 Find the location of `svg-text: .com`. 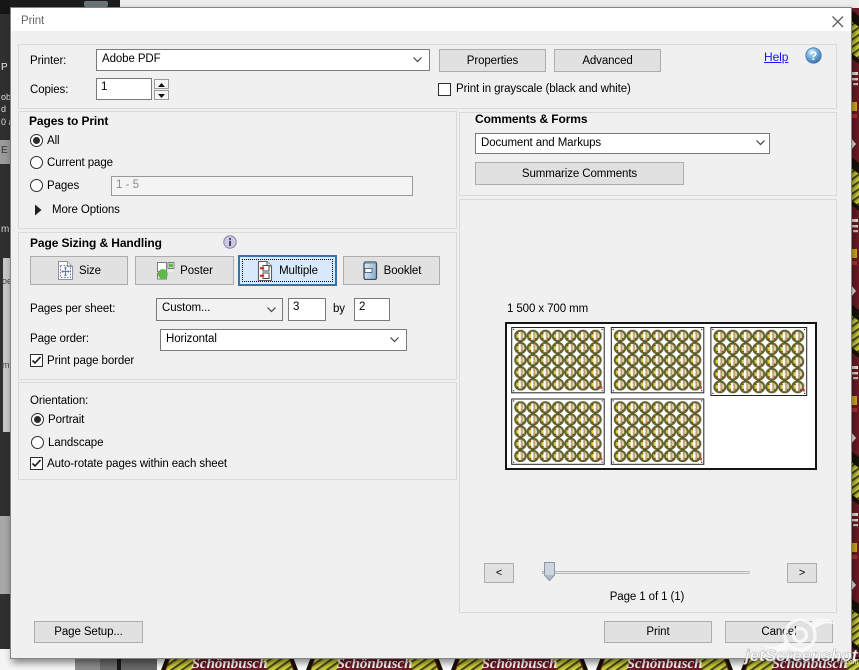

svg-text: .com is located at coordinates (851, 662).